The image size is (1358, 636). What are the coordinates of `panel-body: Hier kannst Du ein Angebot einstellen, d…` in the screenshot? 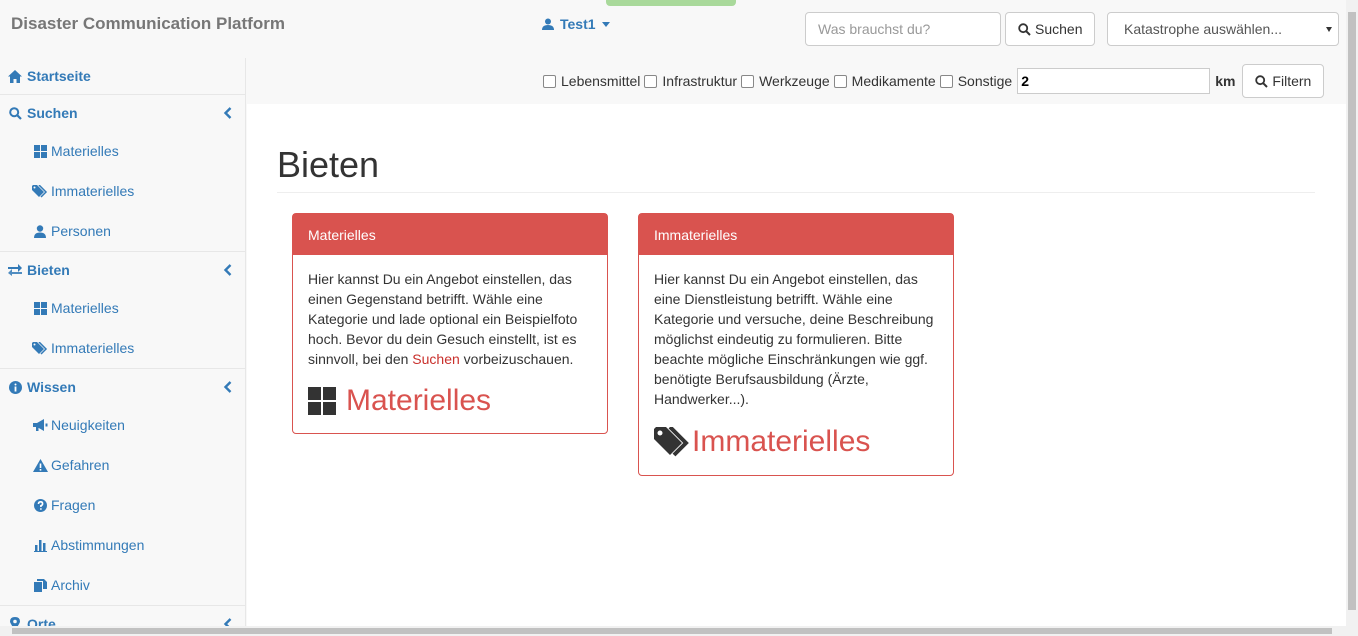 It's located at (450, 344).